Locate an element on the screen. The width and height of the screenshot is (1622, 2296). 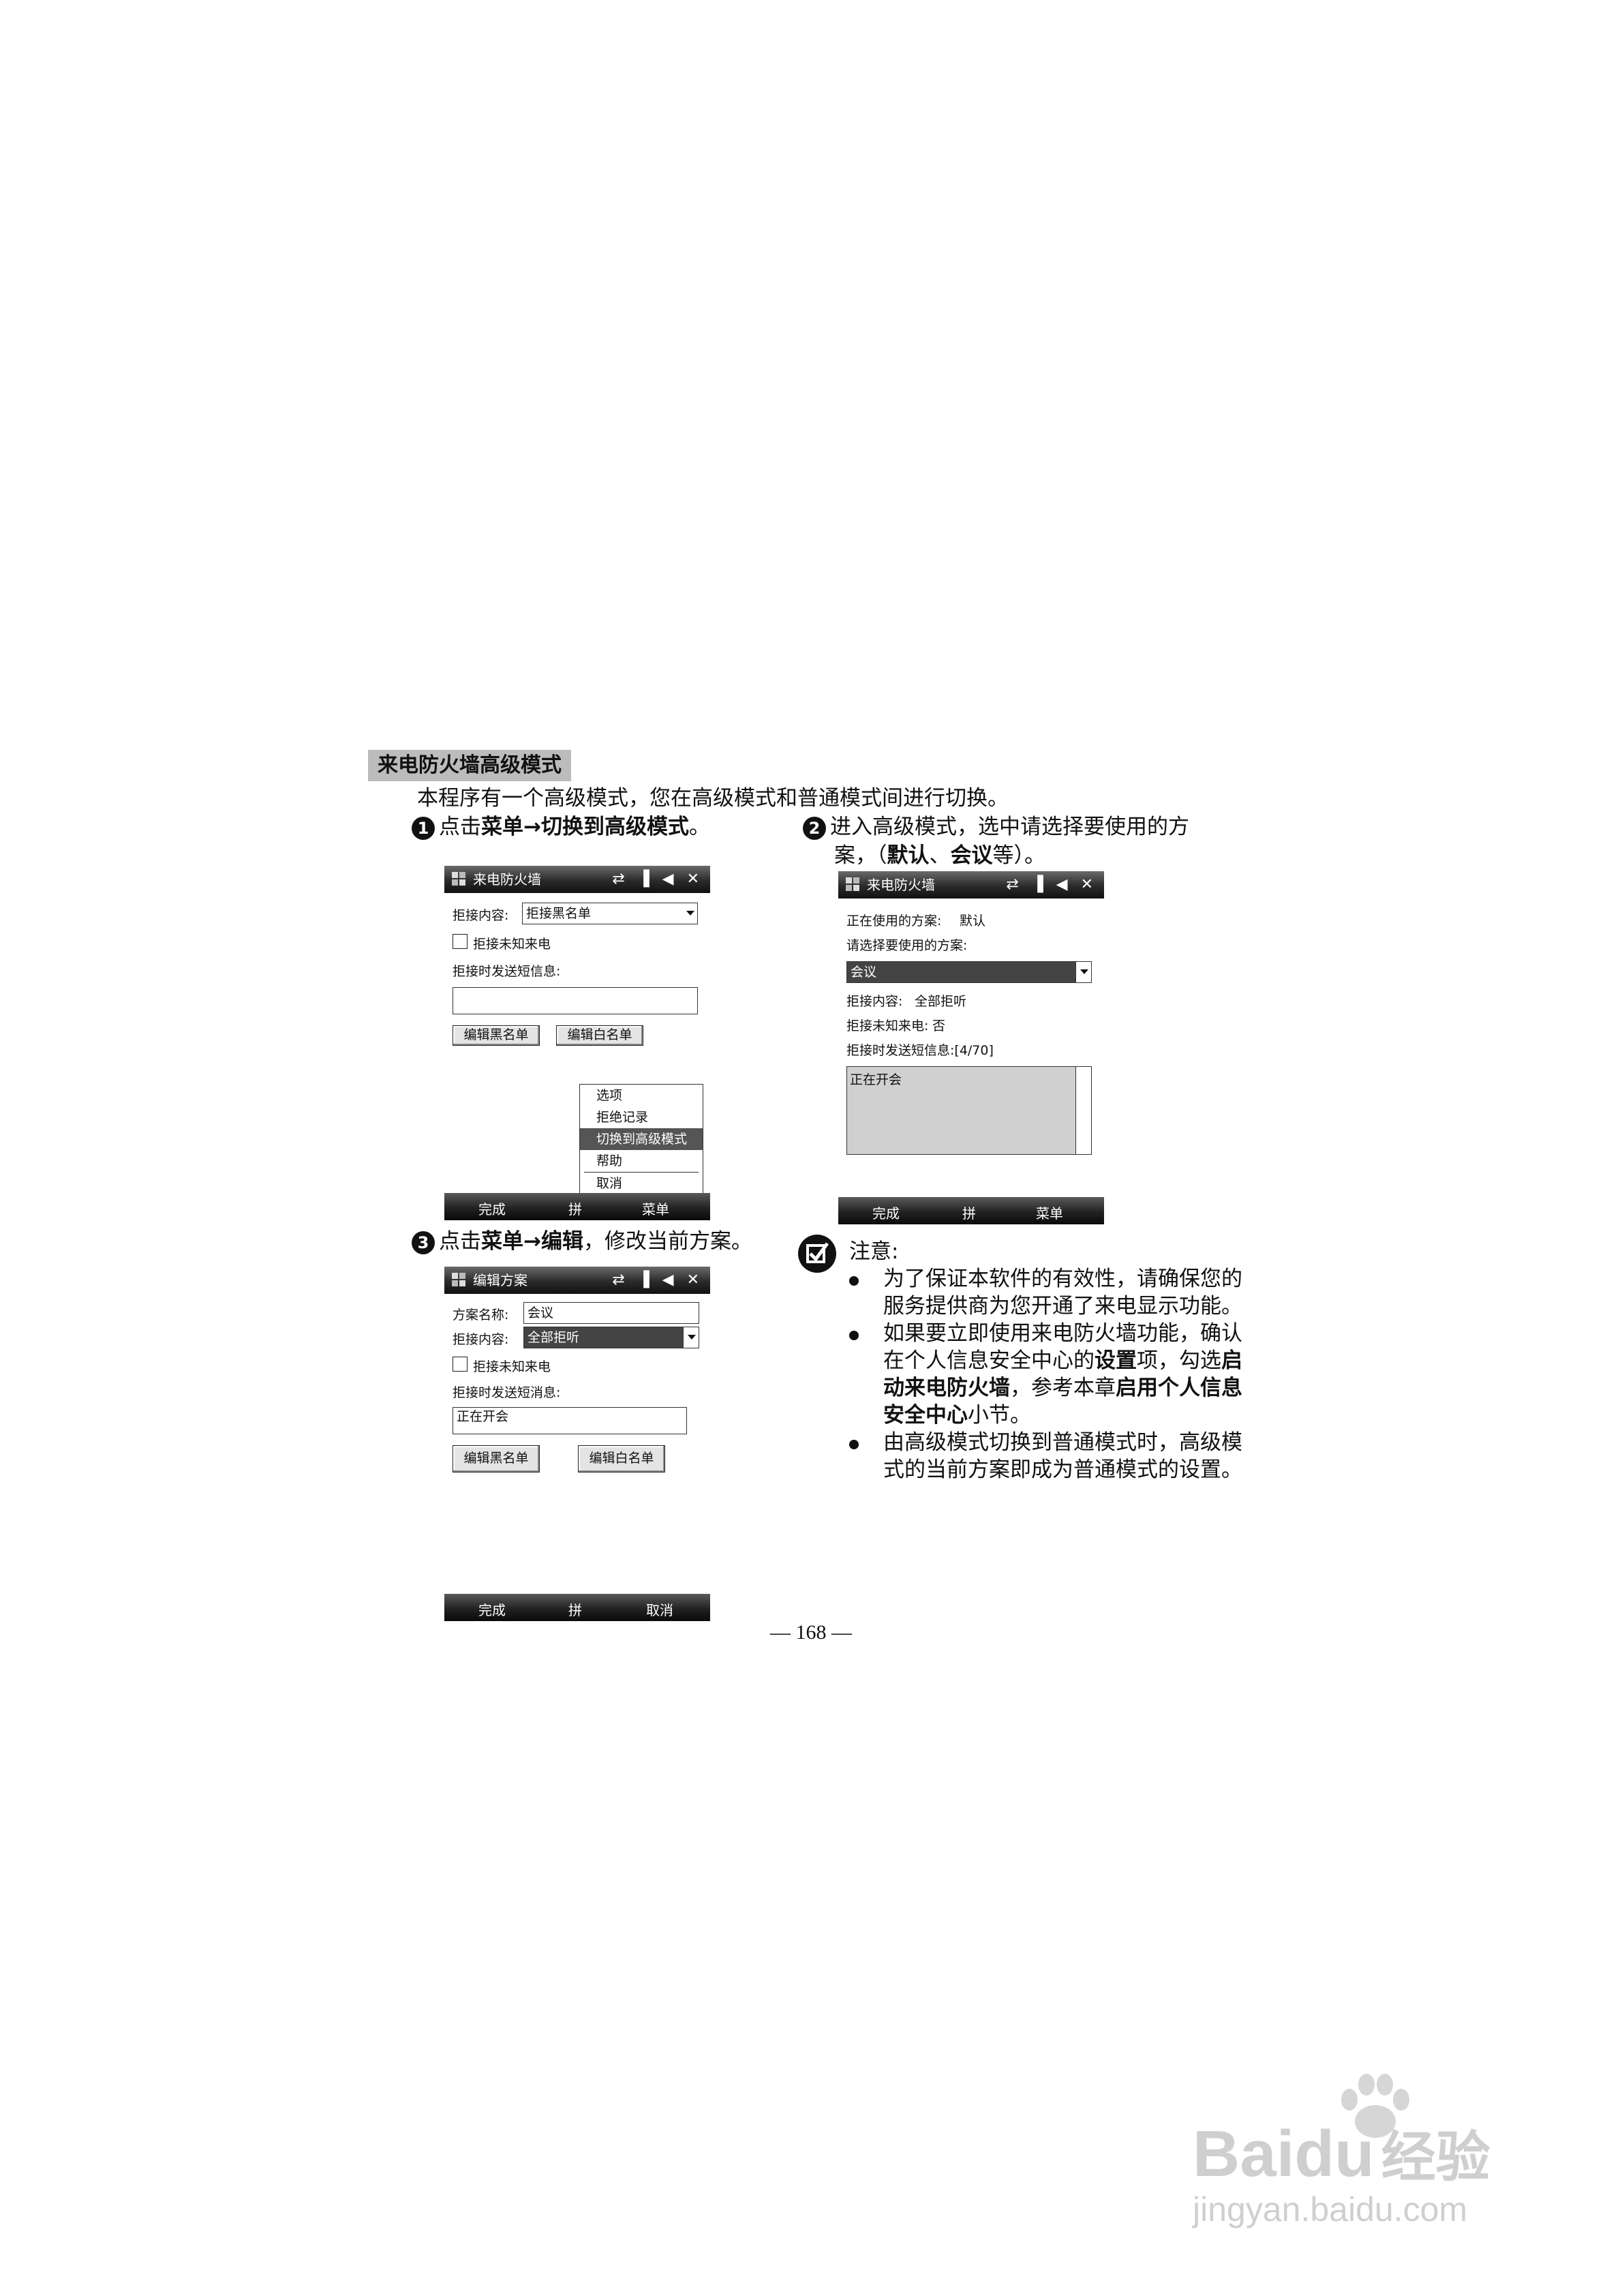
reject-unknown-label: 拒接未知来电: is located at coordinates (888, 1025).